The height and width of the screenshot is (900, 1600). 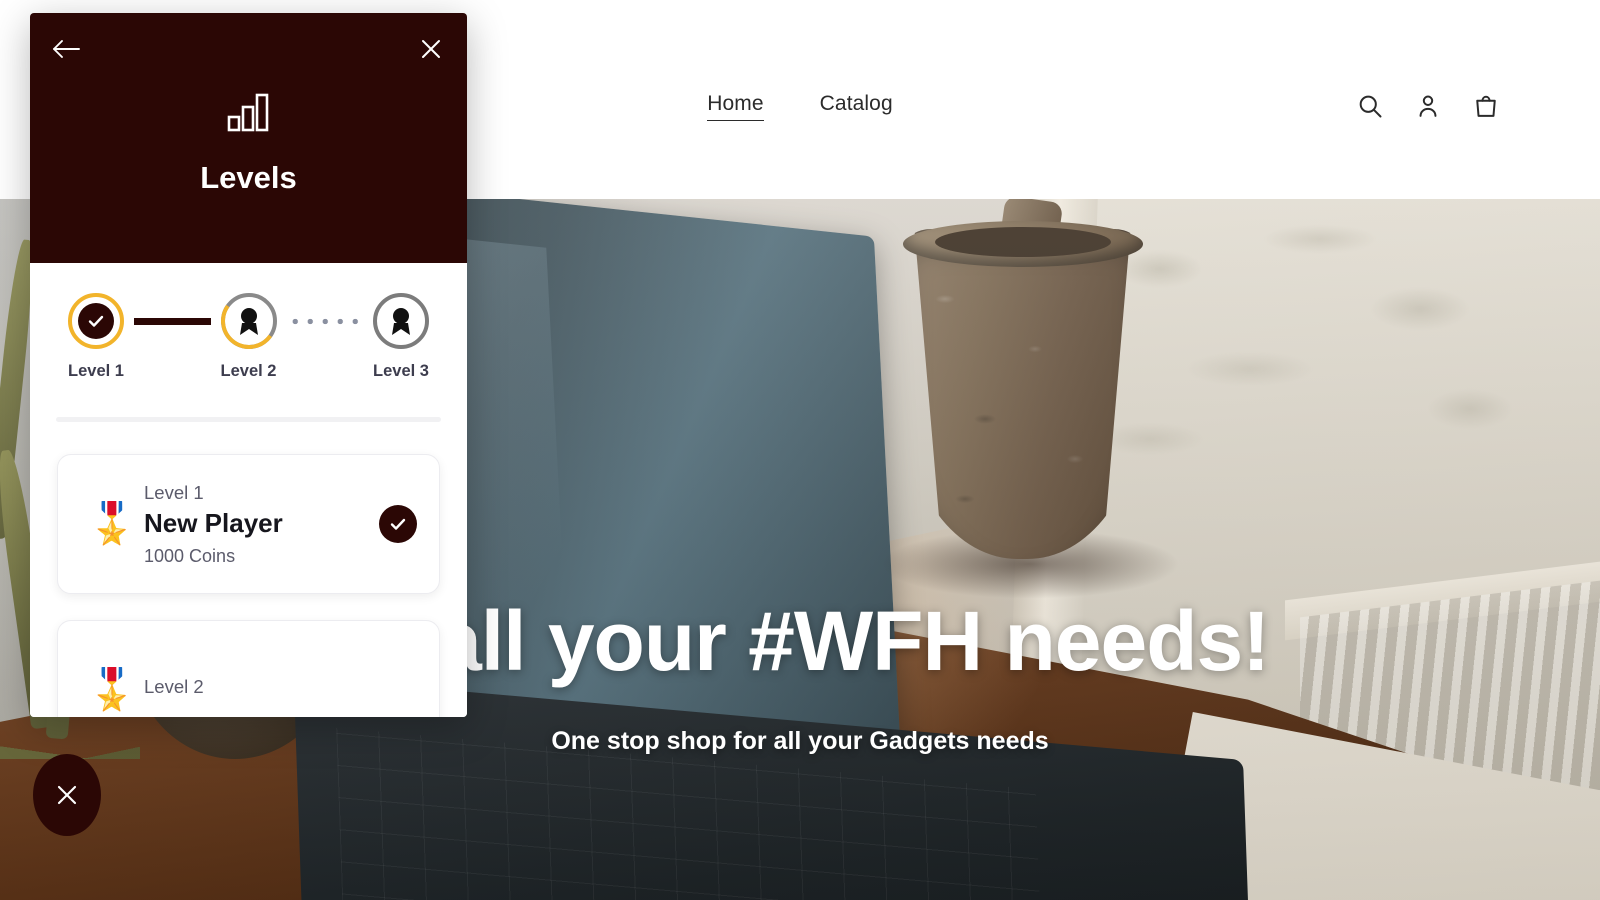 I want to click on stepper-item-level-1: Level 1, so click(x=96, y=337).